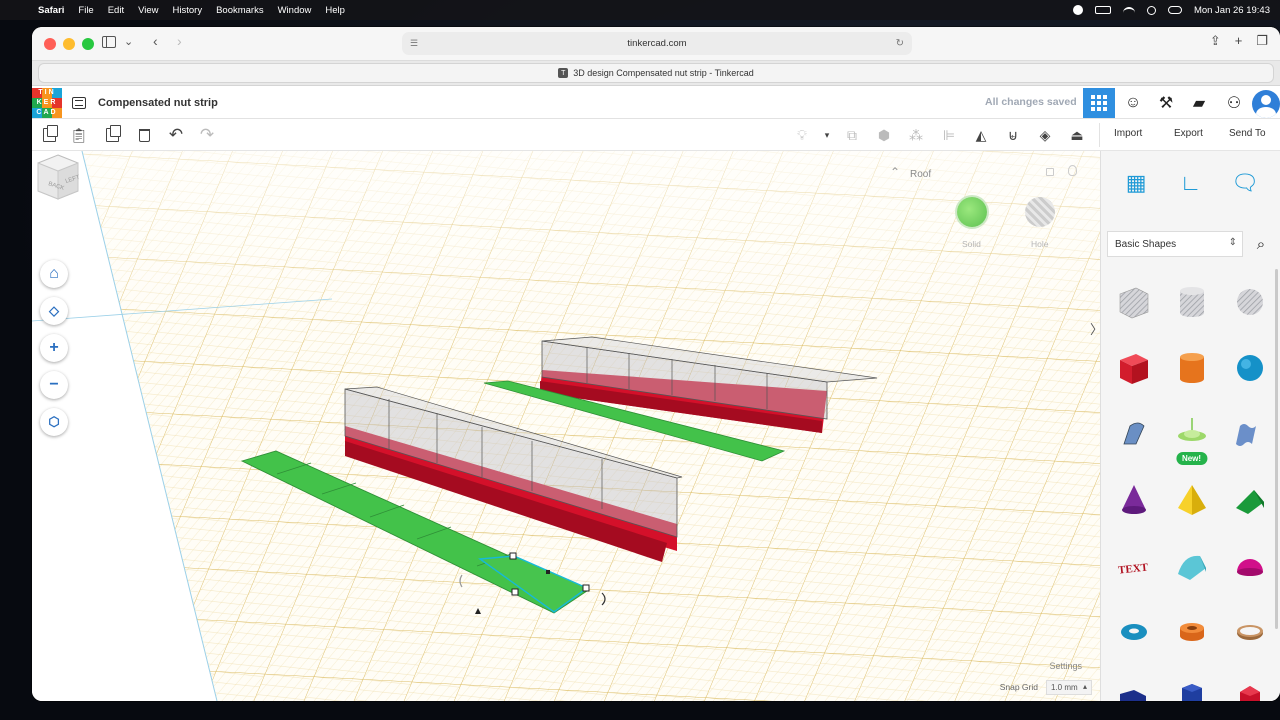 This screenshot has width=1280, height=720. I want to click on zoom-window-button, so click(88, 43).